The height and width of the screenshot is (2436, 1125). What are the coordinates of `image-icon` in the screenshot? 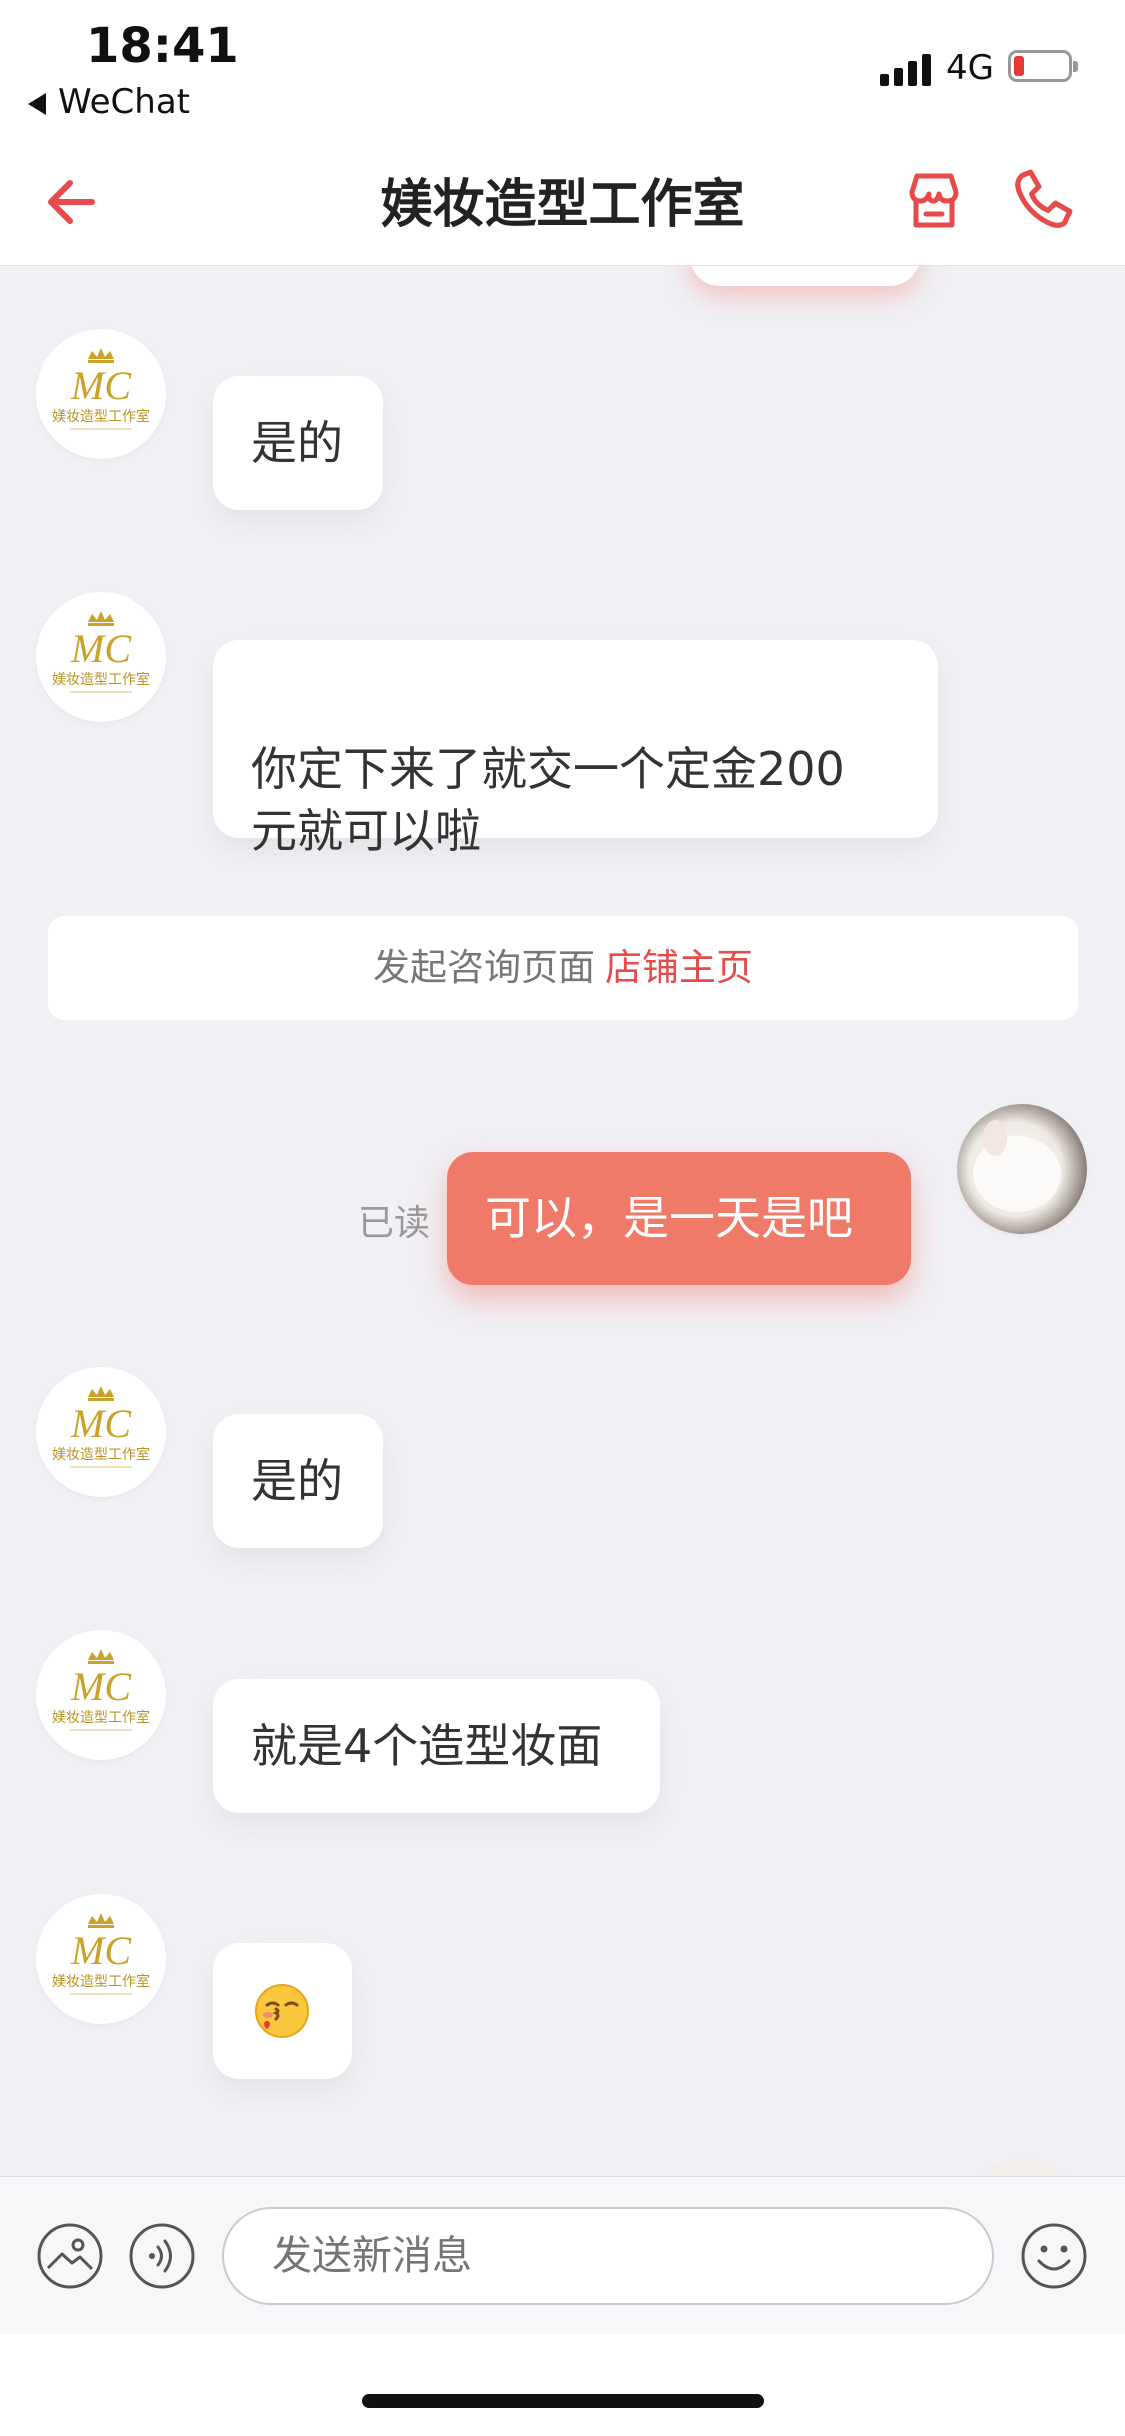 It's located at (70, 2256).